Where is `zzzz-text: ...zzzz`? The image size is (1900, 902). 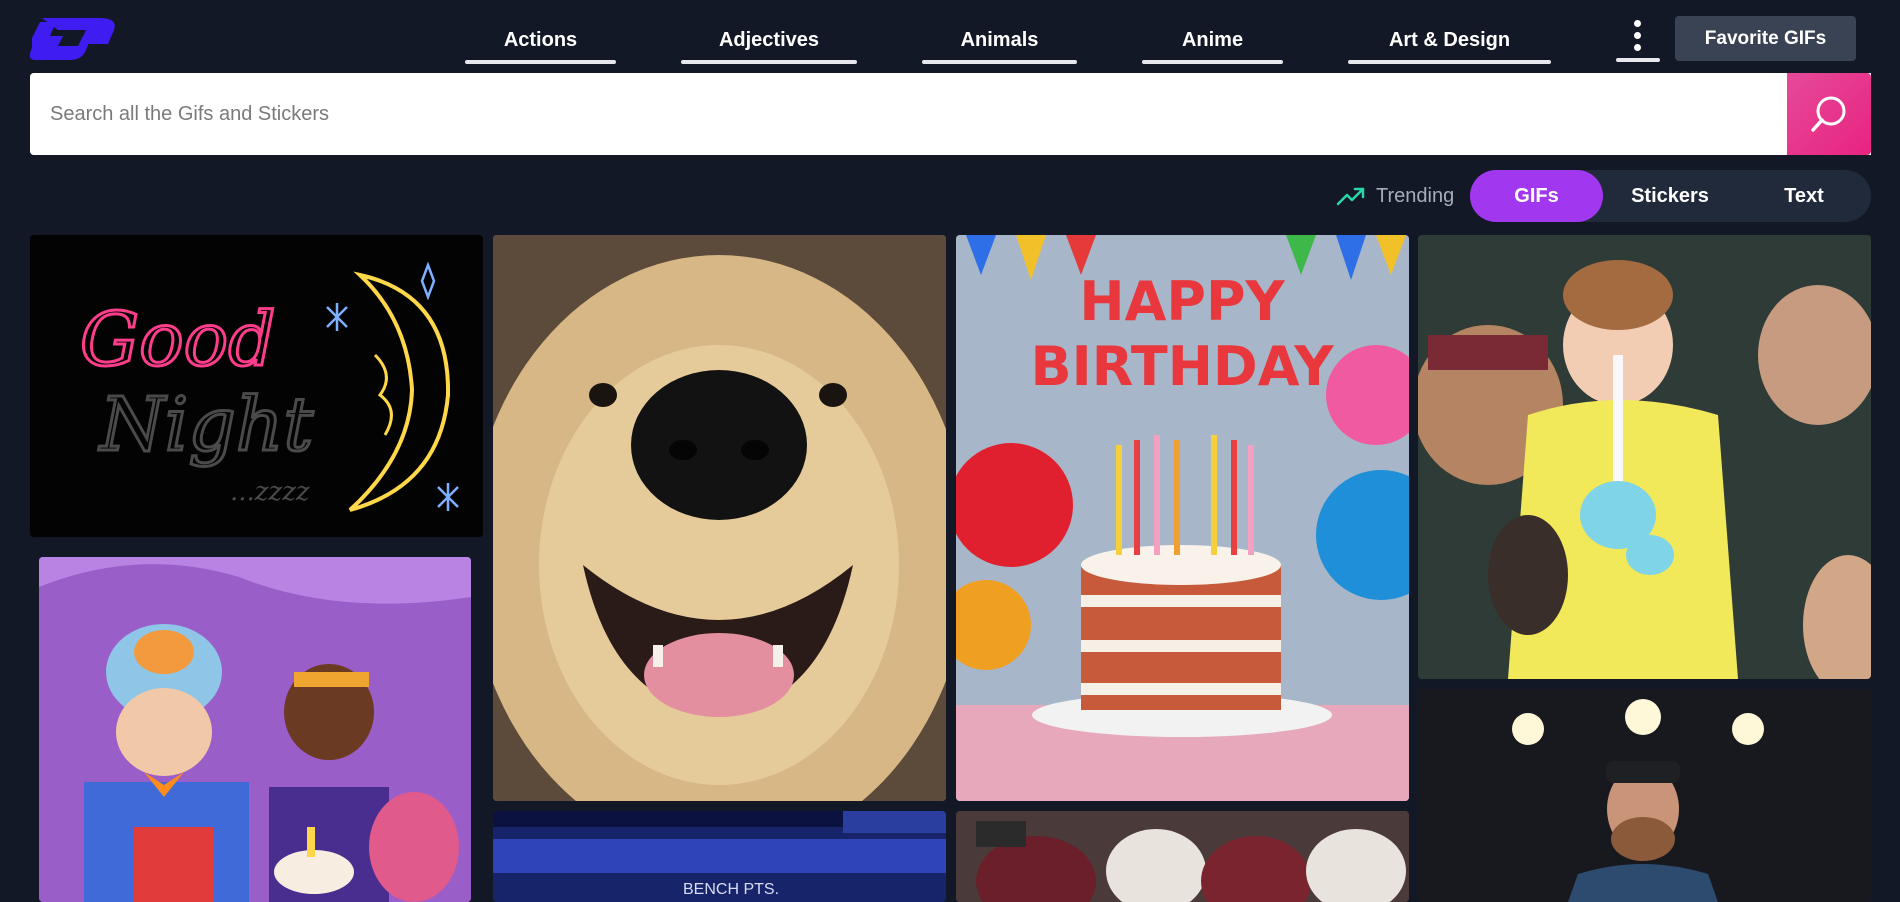
zzzz-text: ...zzzz is located at coordinates (270, 492).